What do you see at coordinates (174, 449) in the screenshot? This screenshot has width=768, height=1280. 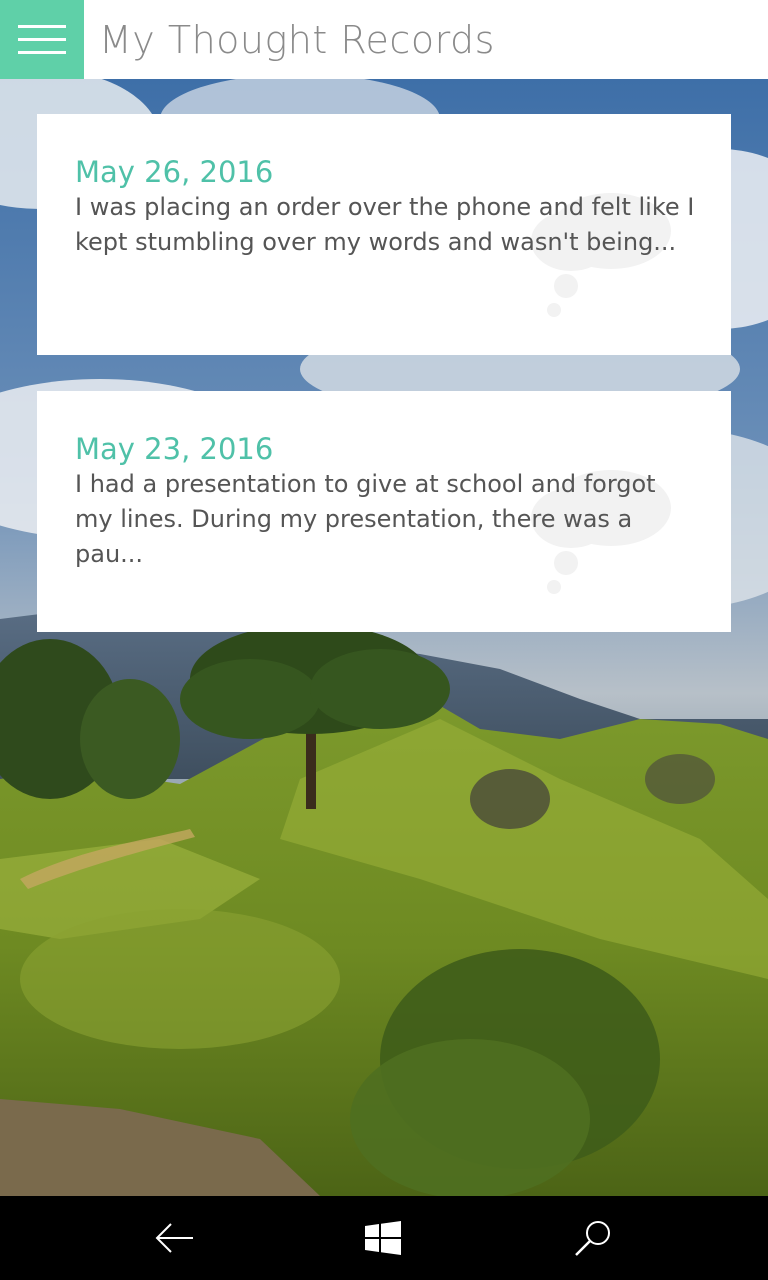 I see `record-date: May 23, 2016` at bounding box center [174, 449].